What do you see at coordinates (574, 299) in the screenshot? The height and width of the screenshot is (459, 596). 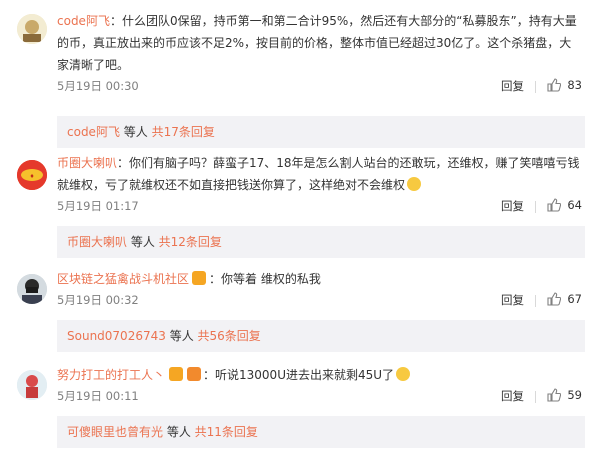 I see `like-count: 67` at bounding box center [574, 299].